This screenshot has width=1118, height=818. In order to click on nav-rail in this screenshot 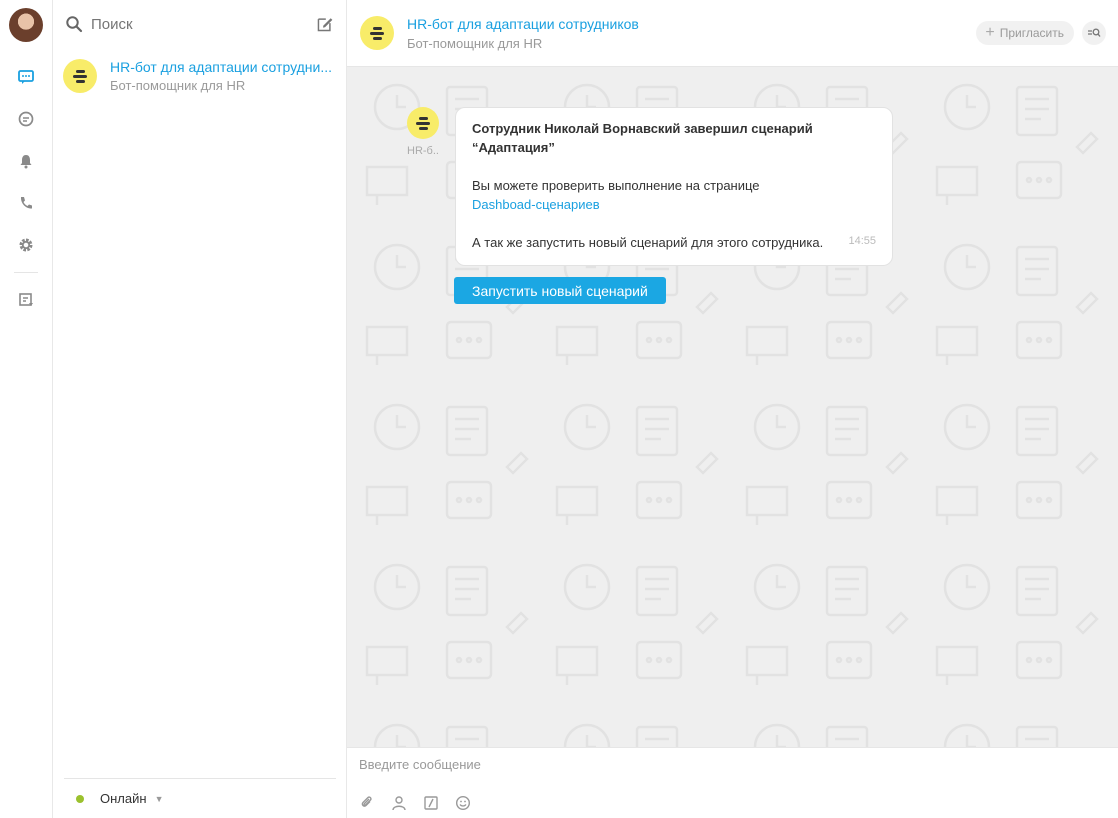, I will do `click(26, 409)`.